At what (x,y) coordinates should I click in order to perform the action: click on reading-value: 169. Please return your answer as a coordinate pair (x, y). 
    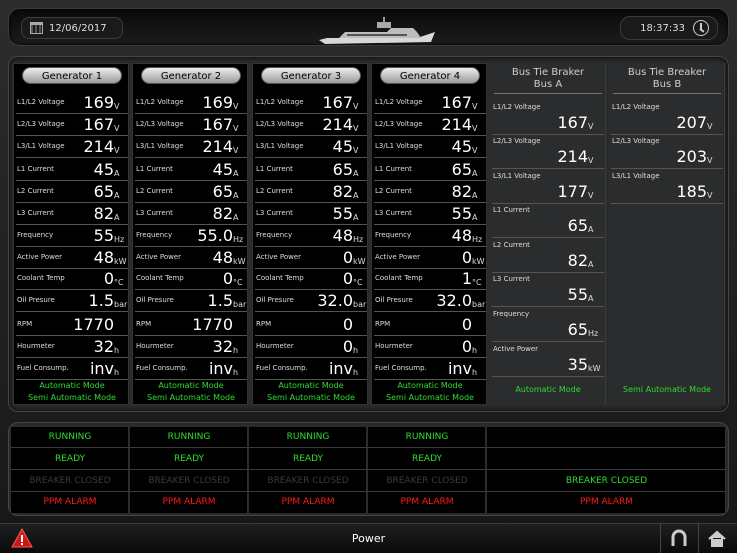
    Looking at the image, I should click on (98, 102).